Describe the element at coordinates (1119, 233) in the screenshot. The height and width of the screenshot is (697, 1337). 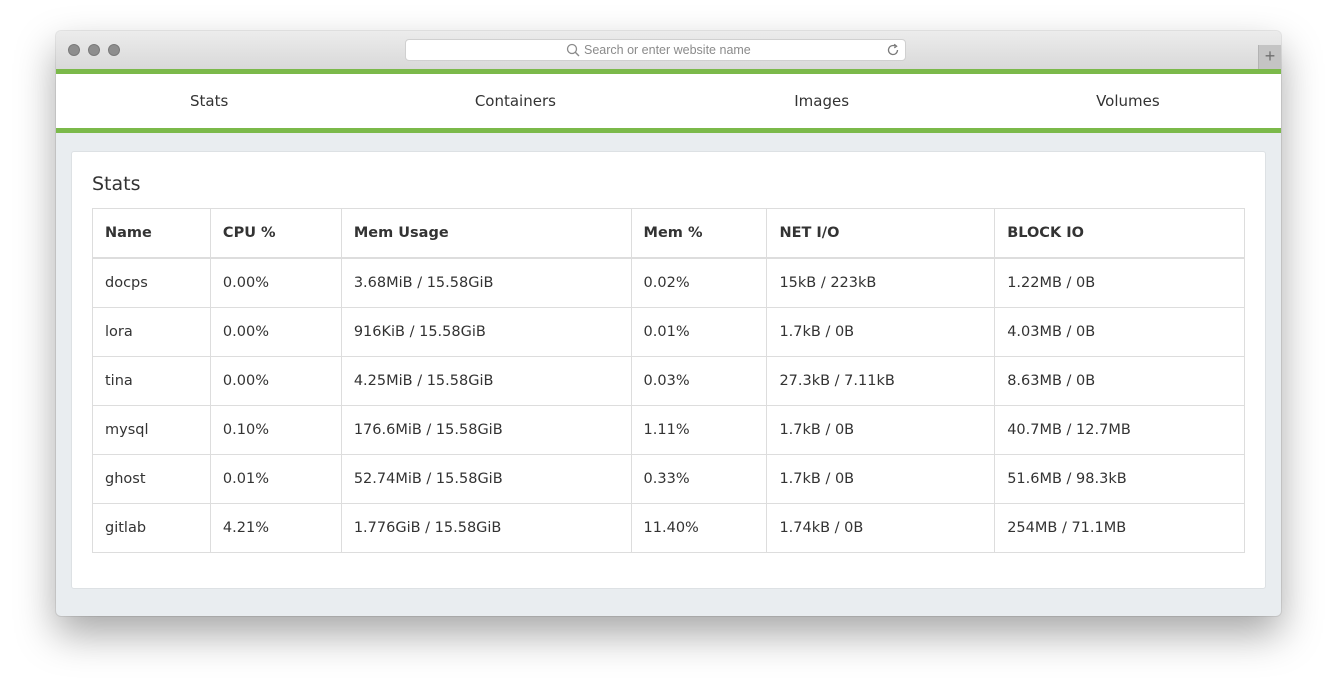
I see `column-header-block-io: BLOCK IO` at that location.